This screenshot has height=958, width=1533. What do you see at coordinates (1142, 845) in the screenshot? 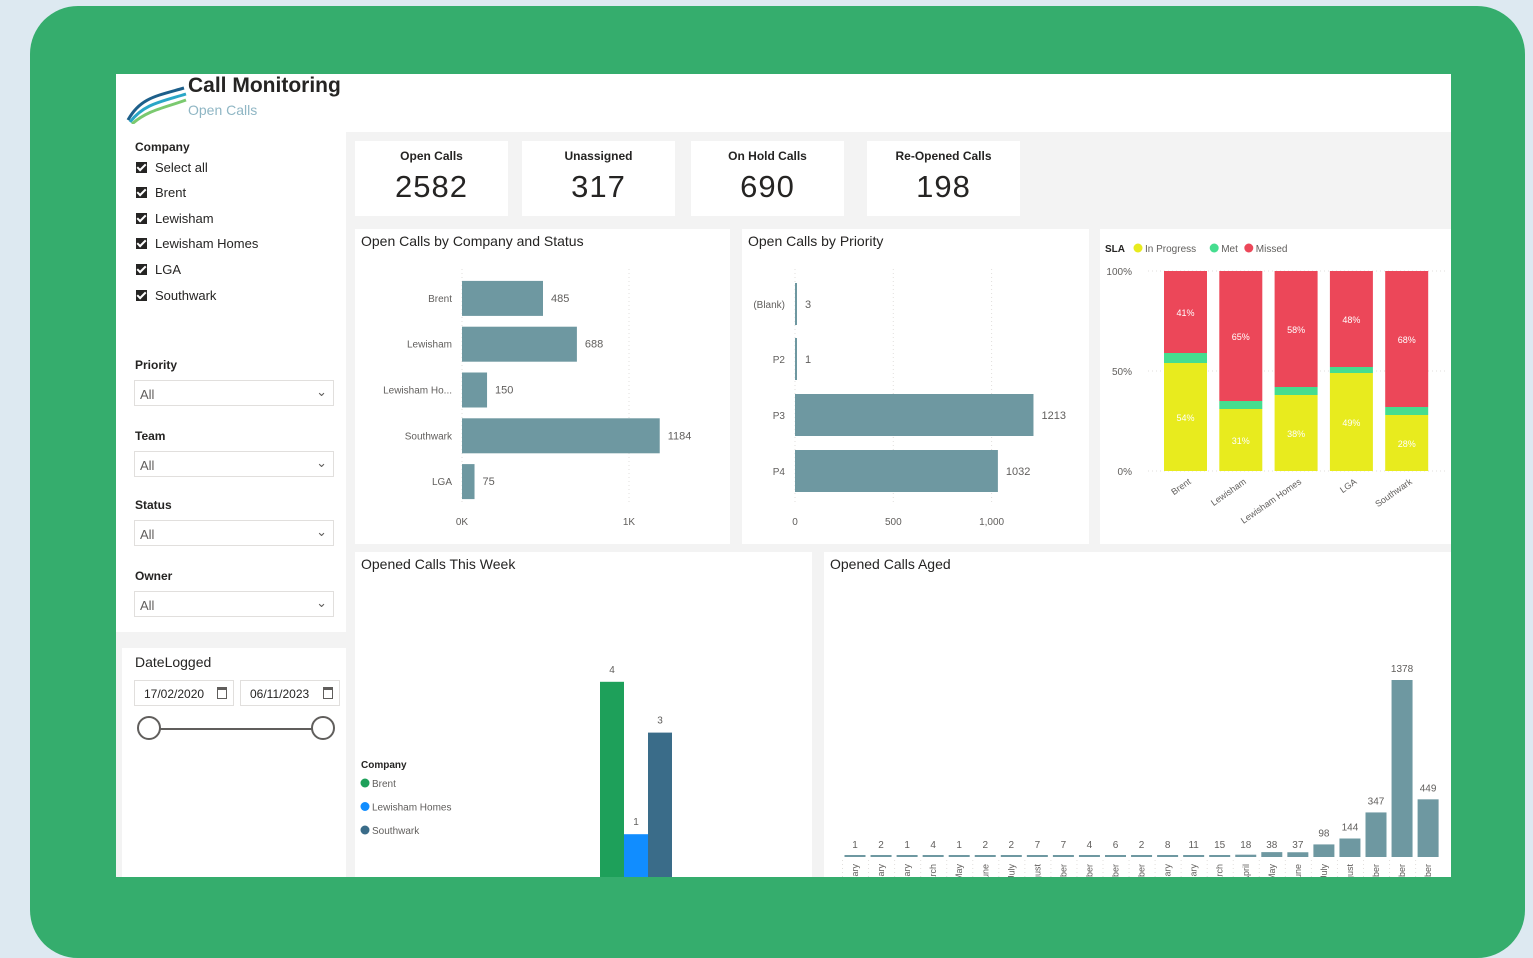
I see `data-label: 2` at bounding box center [1142, 845].